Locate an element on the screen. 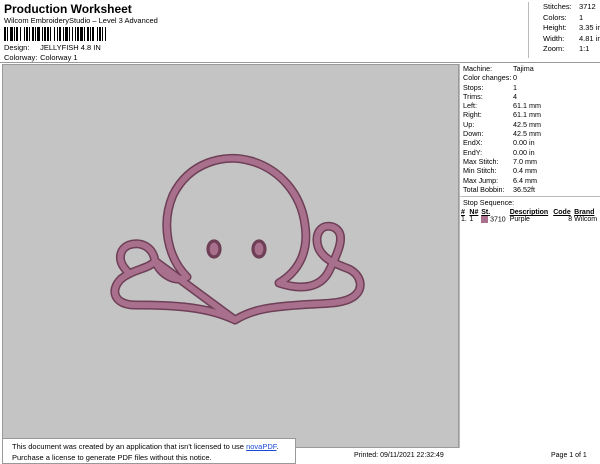  top-stat-row: Zoom: 1:1 is located at coordinates (571, 49).